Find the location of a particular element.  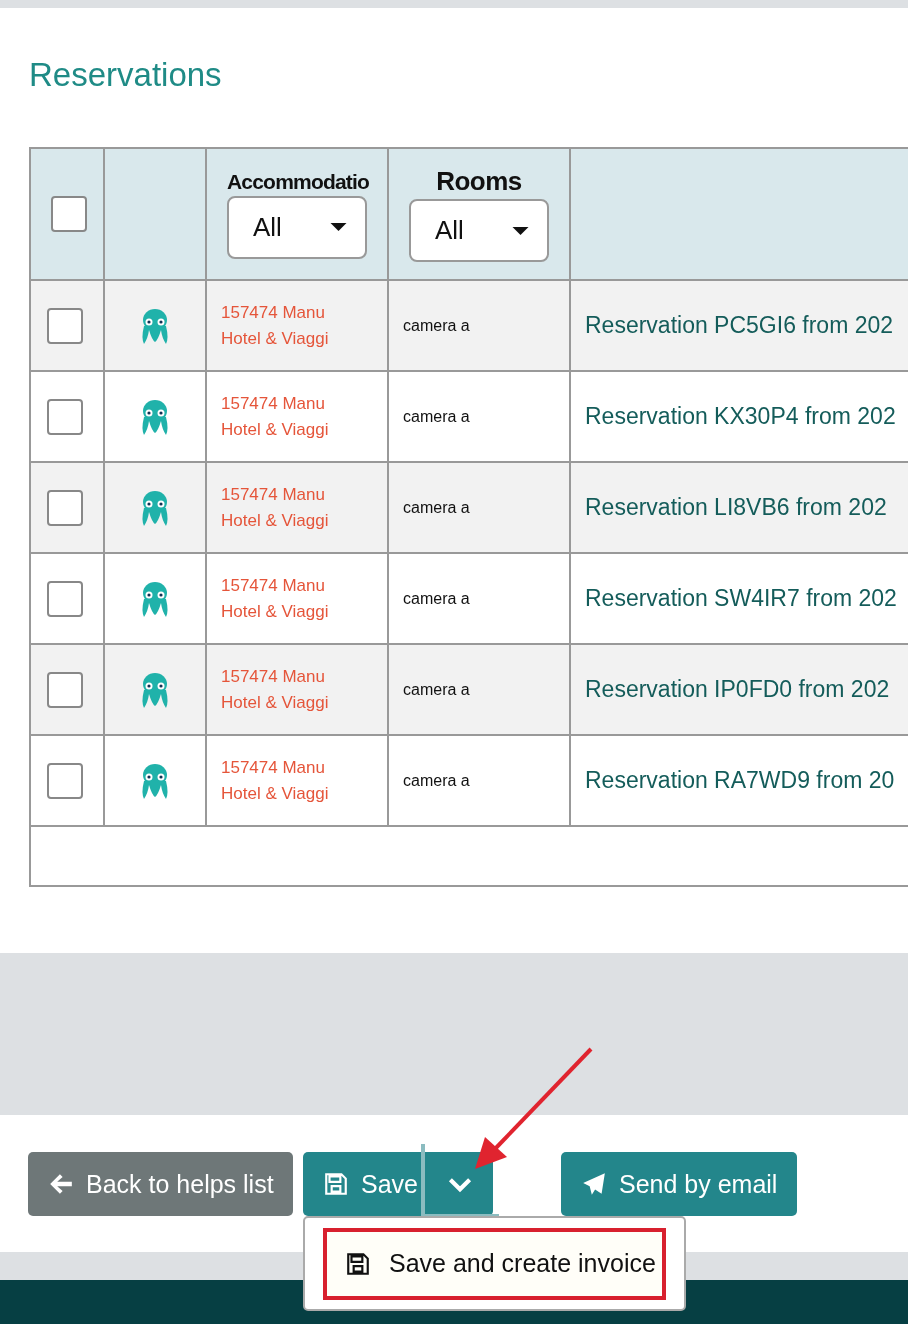

menu-item: Save and create invoice is located at coordinates (494, 1263).